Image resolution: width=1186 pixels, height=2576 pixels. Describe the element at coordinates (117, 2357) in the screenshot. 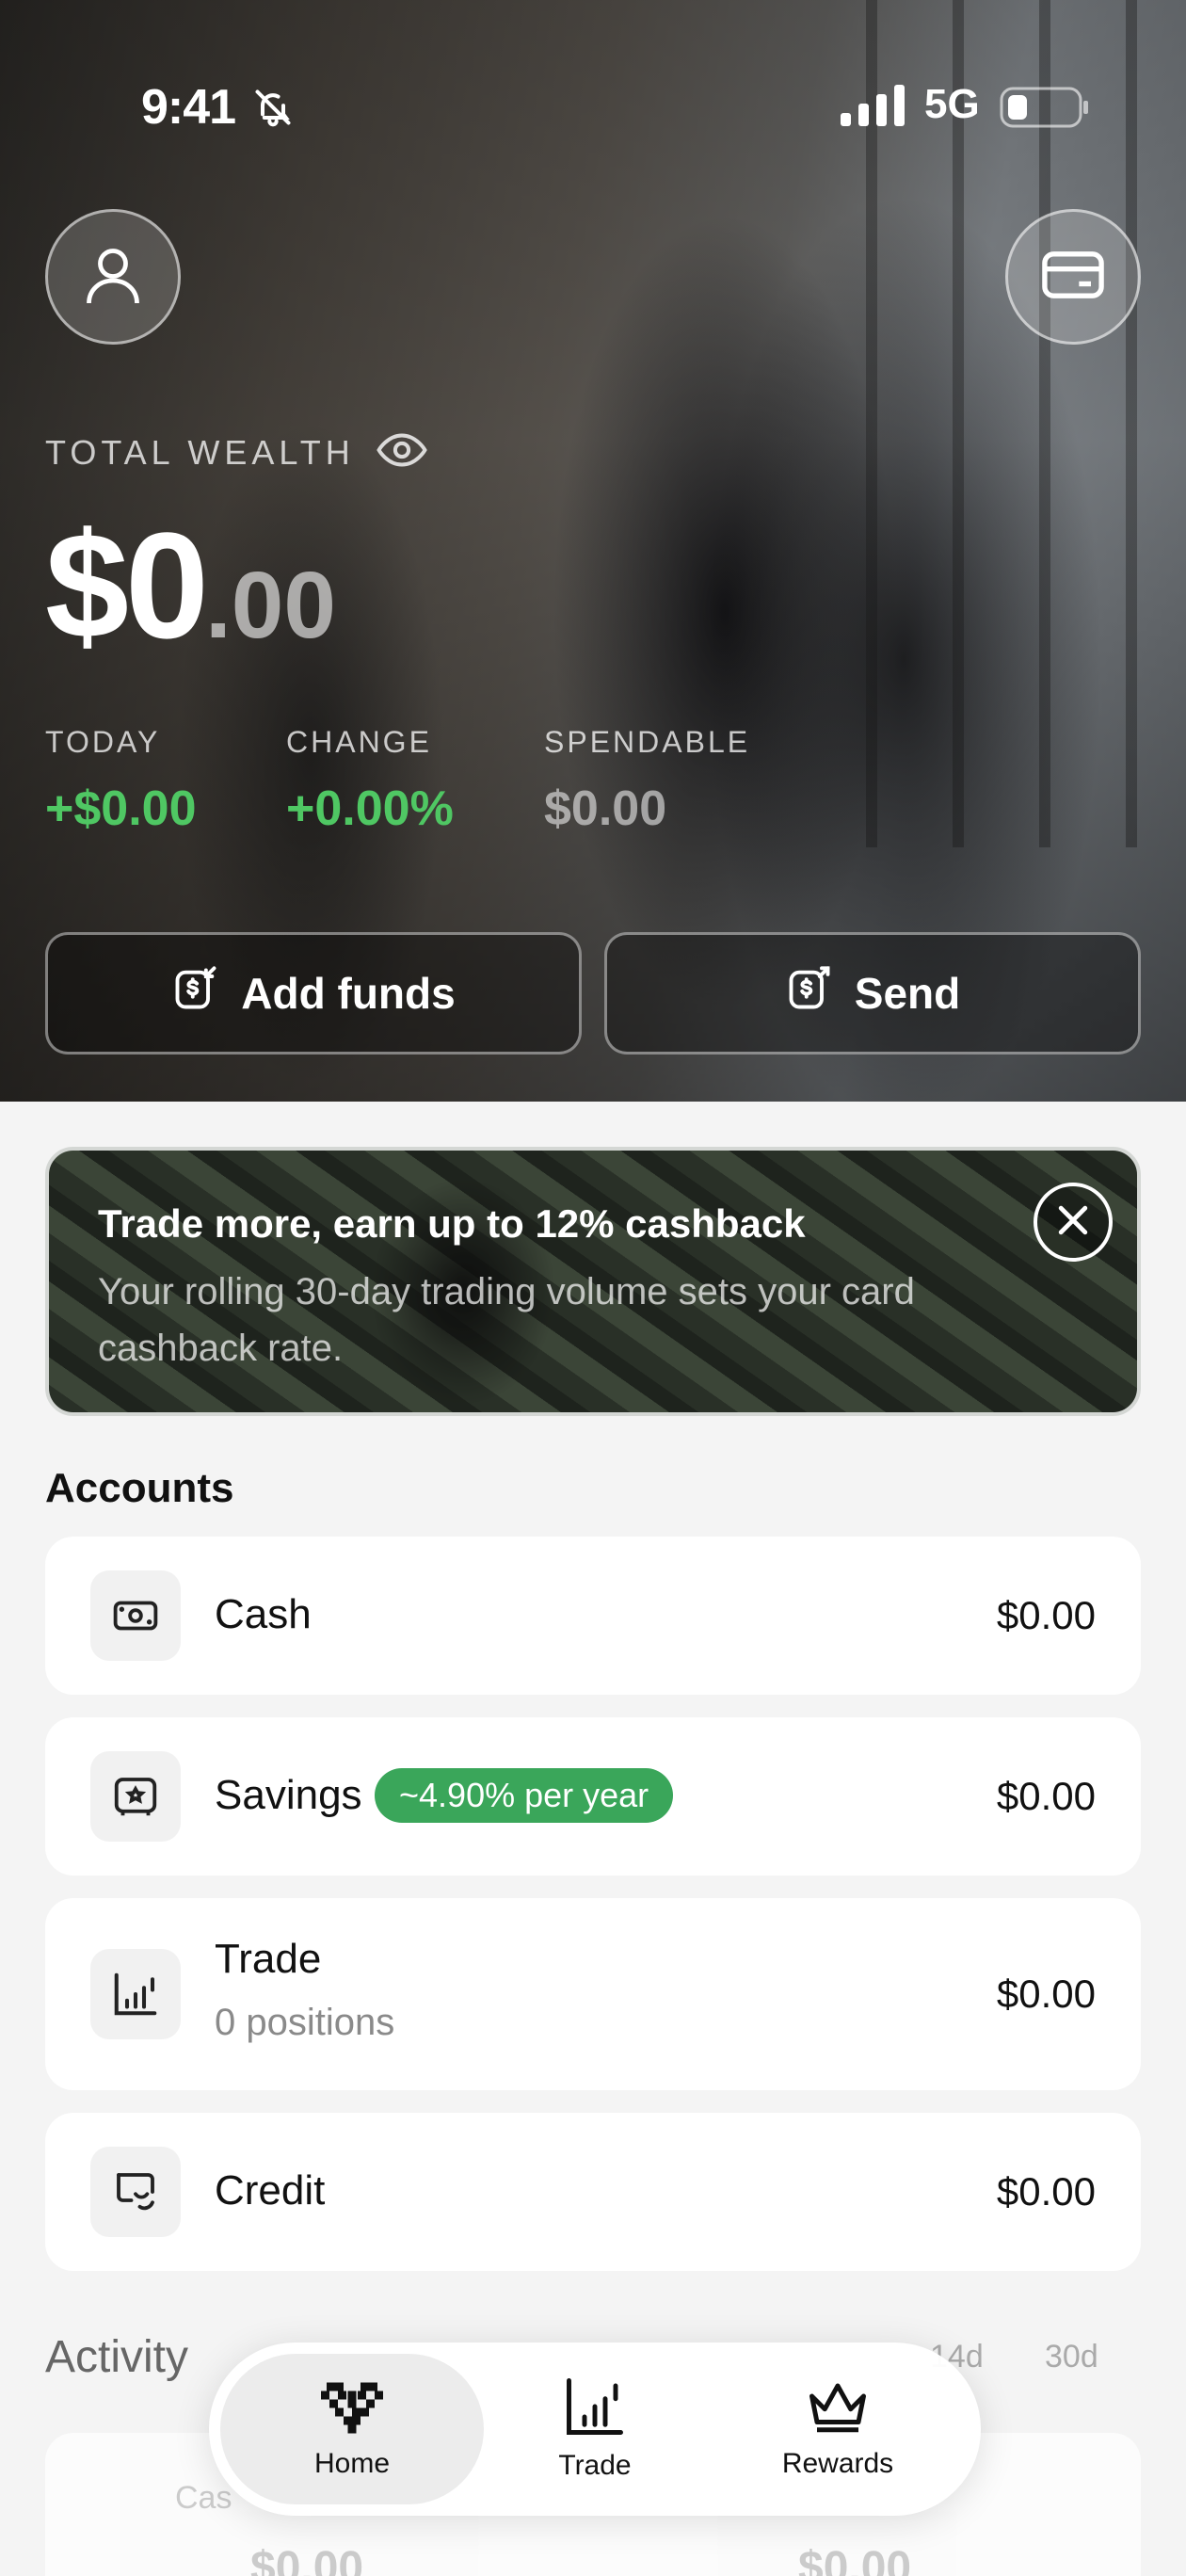

I see `activity-heading: Activity` at that location.